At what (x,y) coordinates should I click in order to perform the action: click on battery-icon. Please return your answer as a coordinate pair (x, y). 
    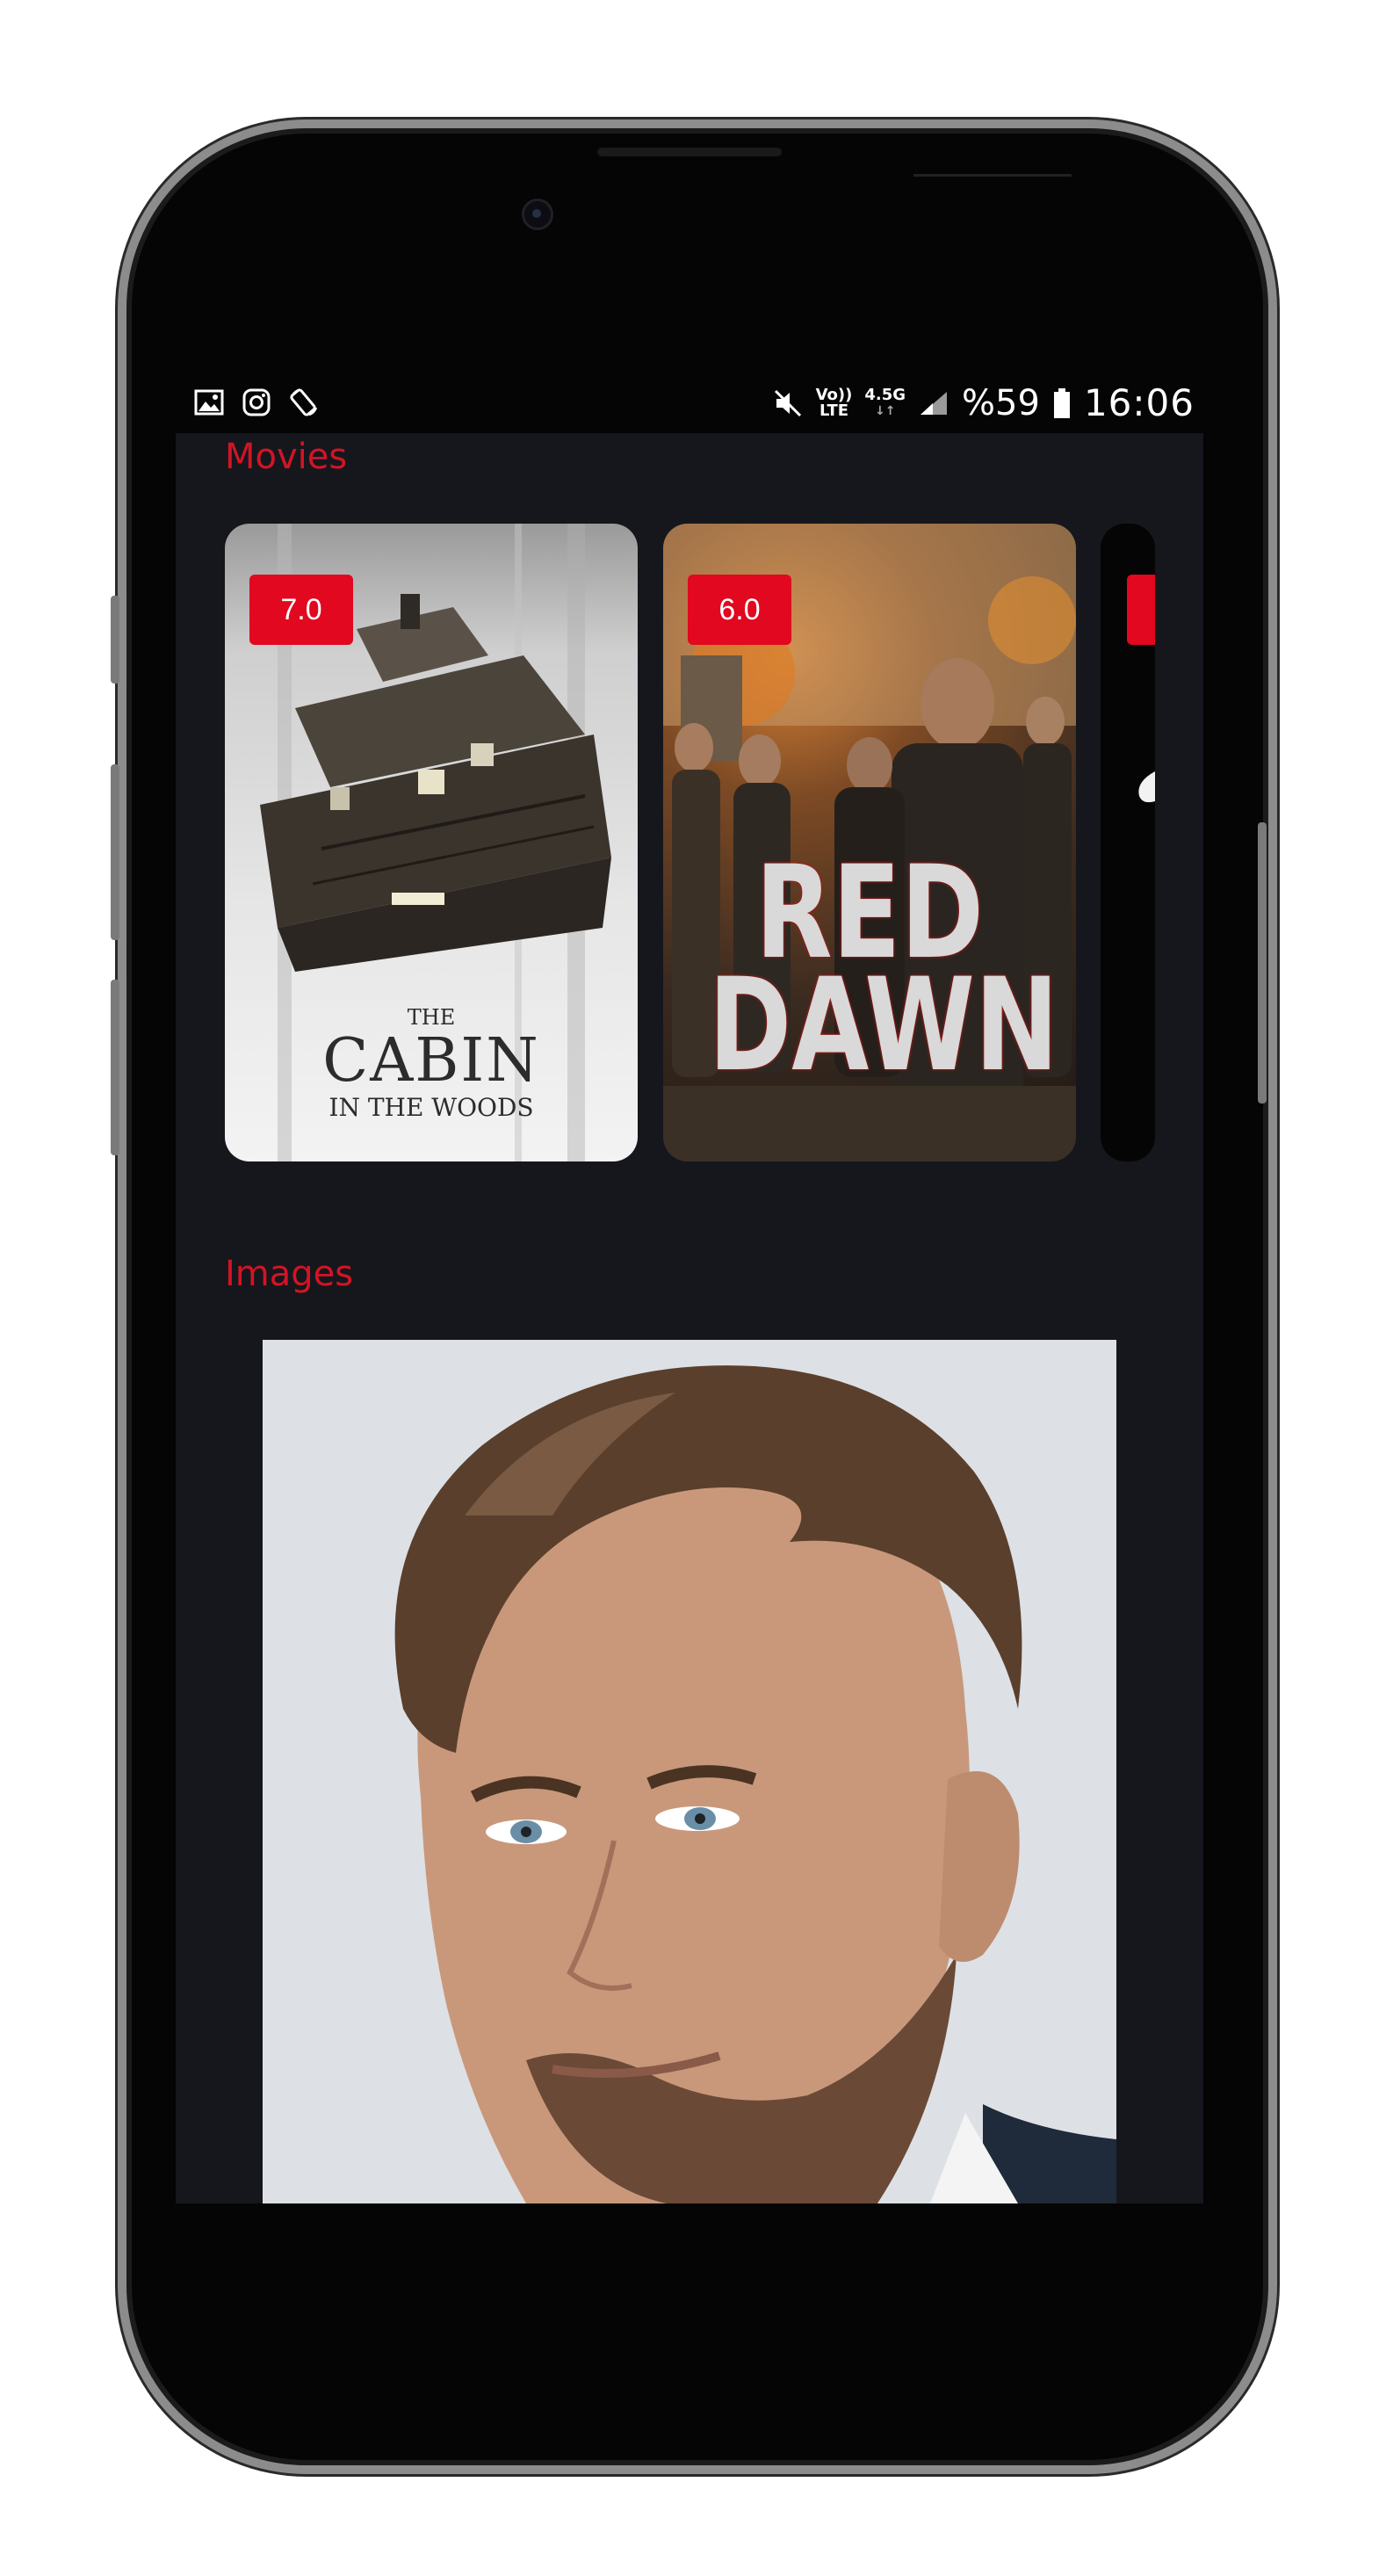
    Looking at the image, I should click on (1062, 403).